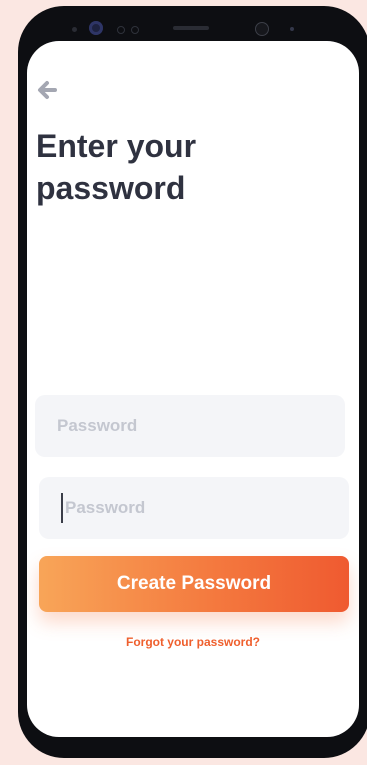  I want to click on password-field, so click(190, 426).